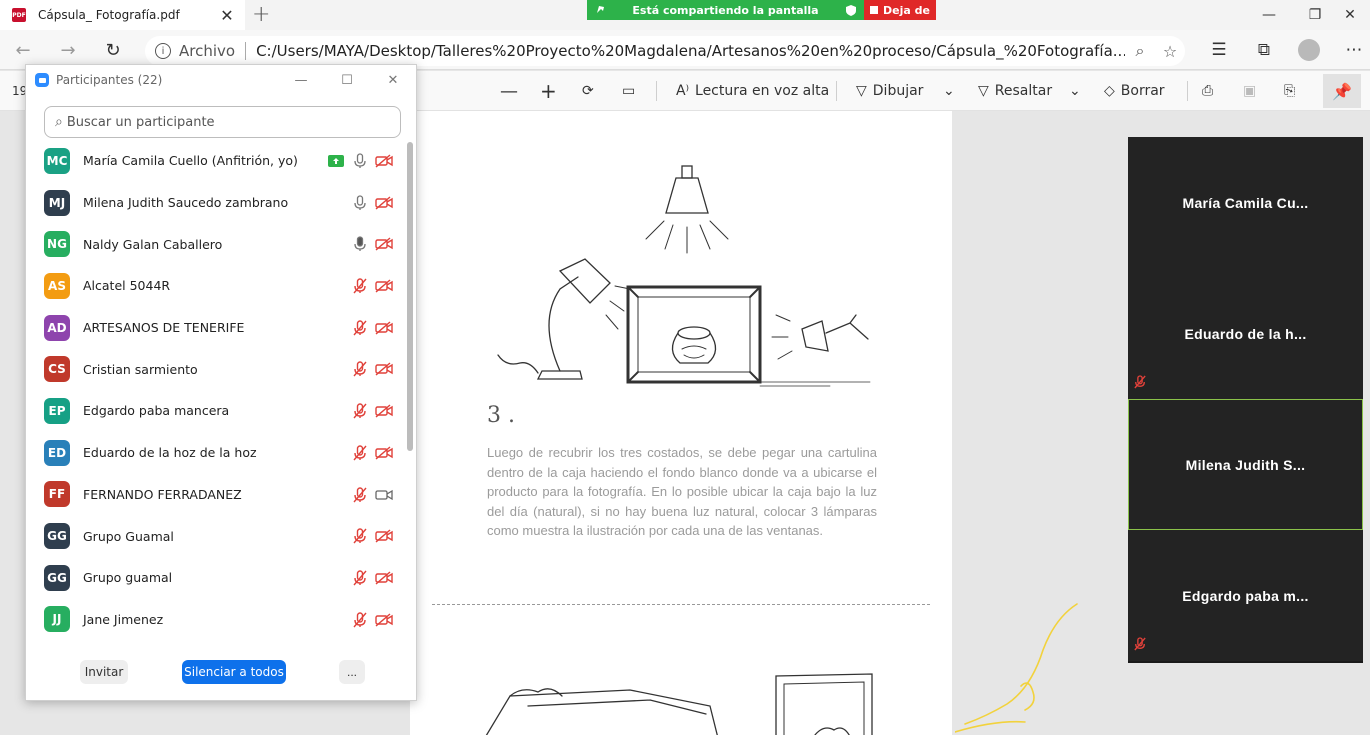 The width and height of the screenshot is (1370, 735). I want to click on zoom-search-icon: ⌕, so click(1140, 51).